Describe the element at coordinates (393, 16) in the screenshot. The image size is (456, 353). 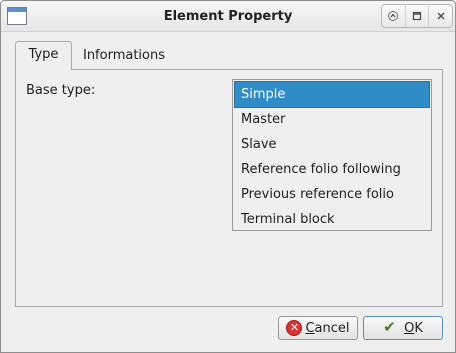
I see `shade-up-icon` at that location.